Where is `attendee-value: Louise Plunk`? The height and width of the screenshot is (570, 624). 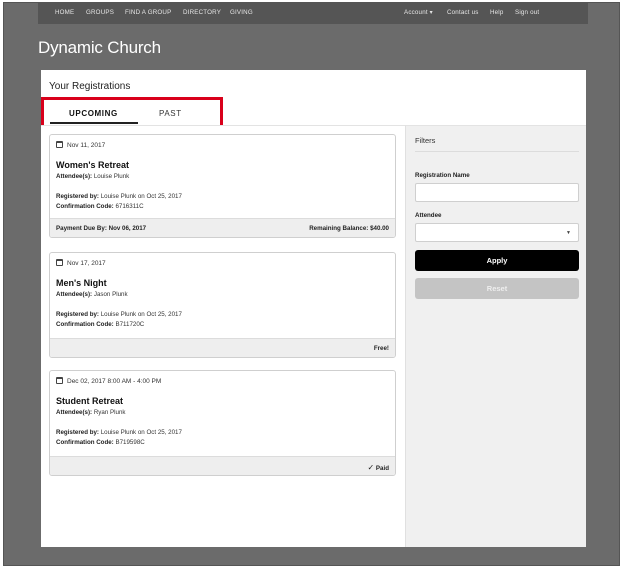
attendee-value: Louise Plunk is located at coordinates (111, 176).